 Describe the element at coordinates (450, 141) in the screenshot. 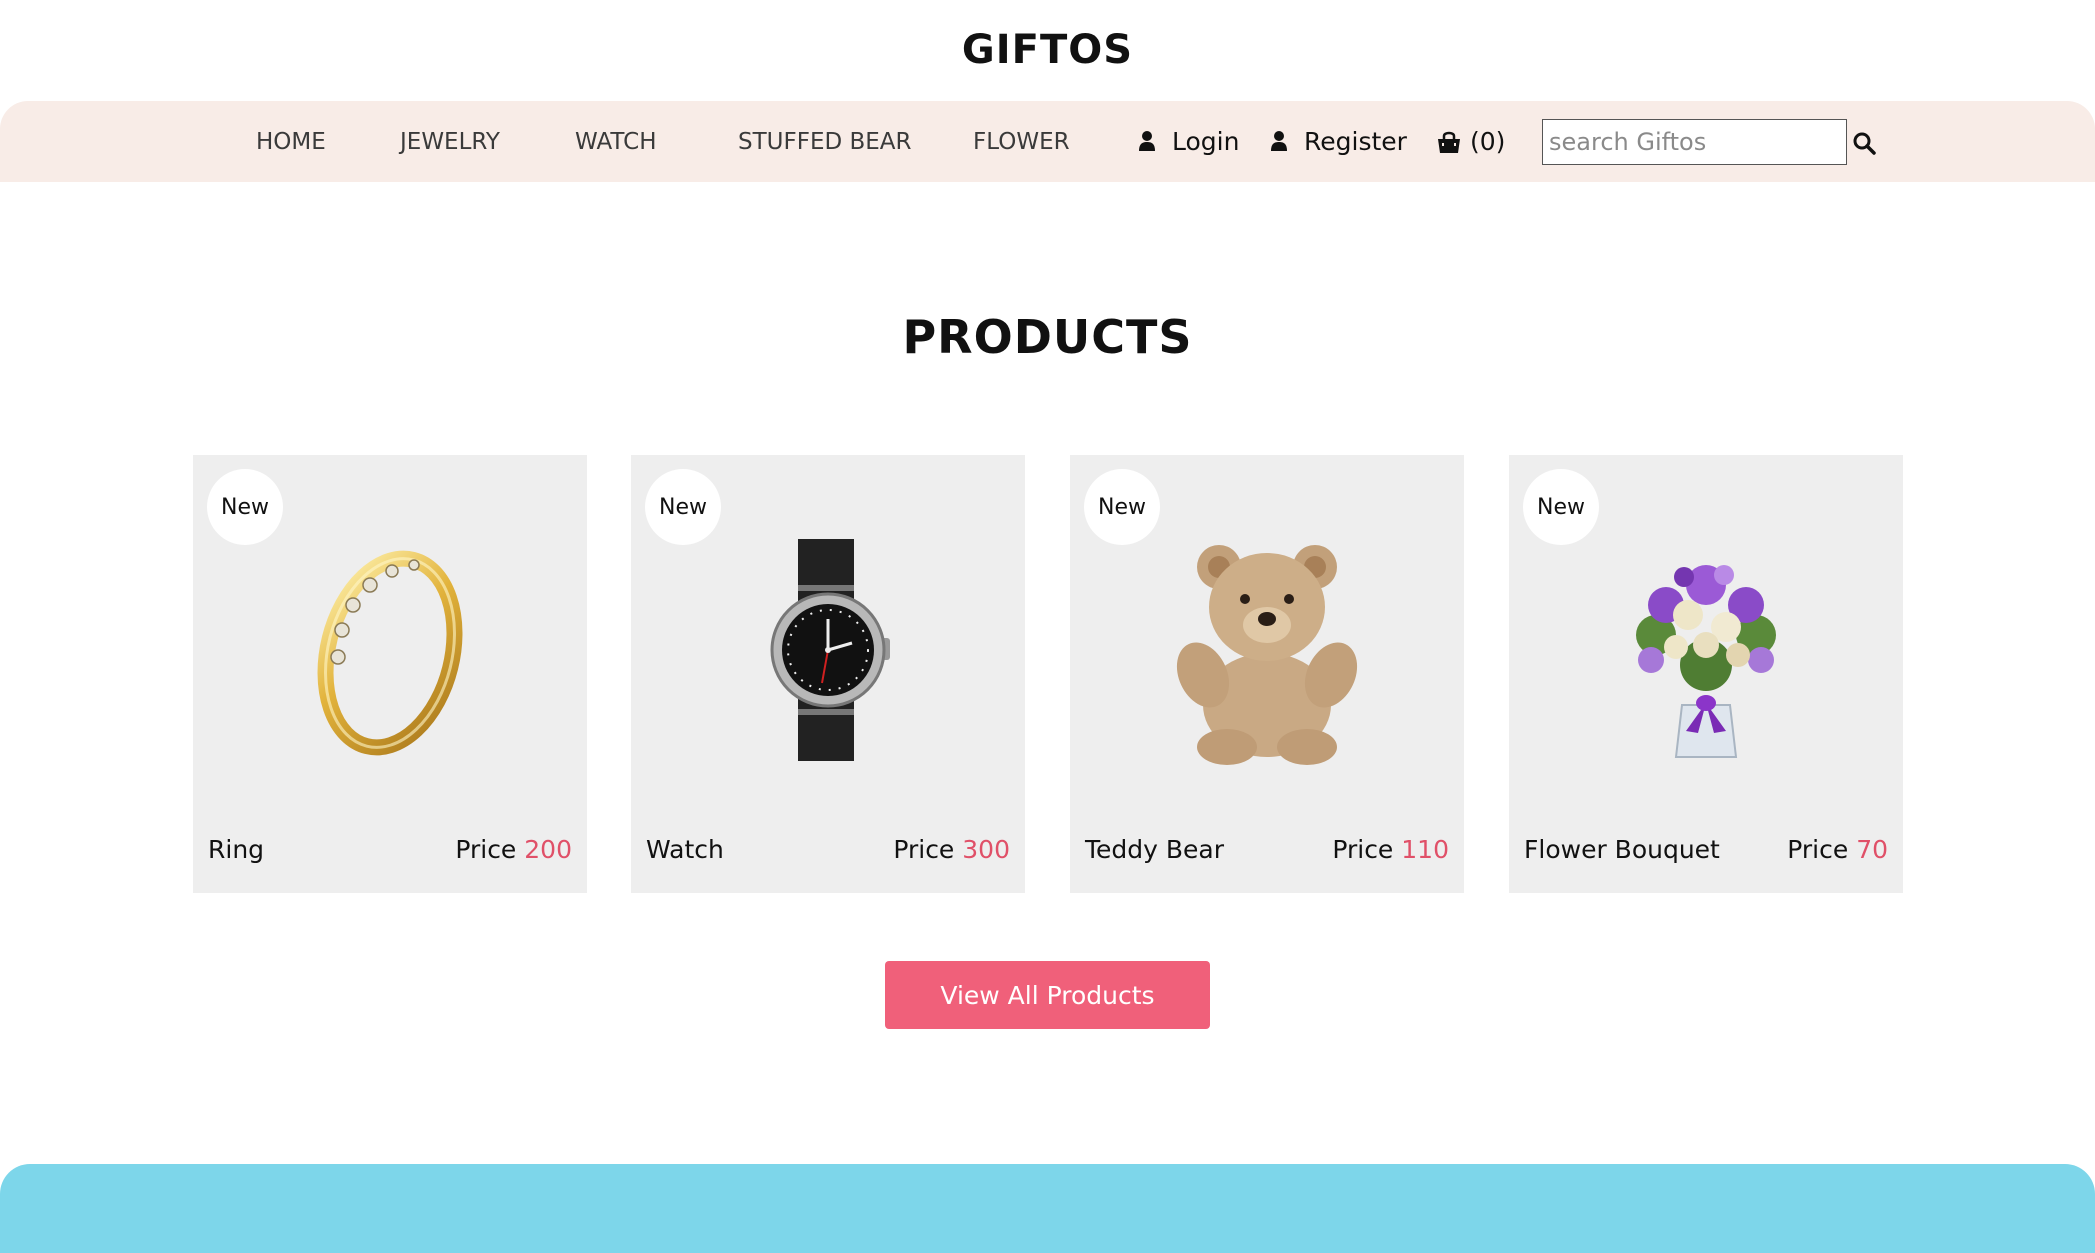

I see `nav-link-jewelry: JEWELRY` at that location.